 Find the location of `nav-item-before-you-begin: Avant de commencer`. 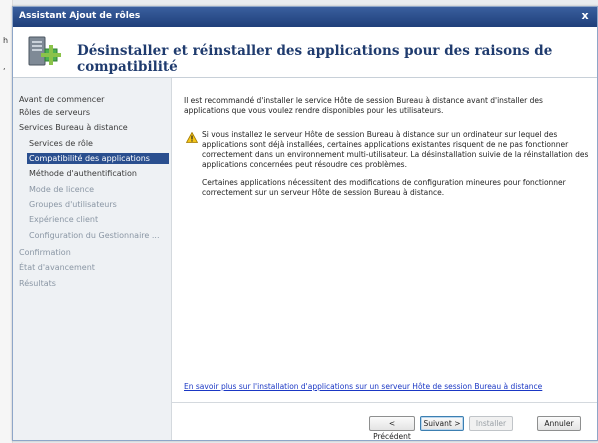

nav-item-before-you-begin: Avant de commencer is located at coordinates (61, 99).